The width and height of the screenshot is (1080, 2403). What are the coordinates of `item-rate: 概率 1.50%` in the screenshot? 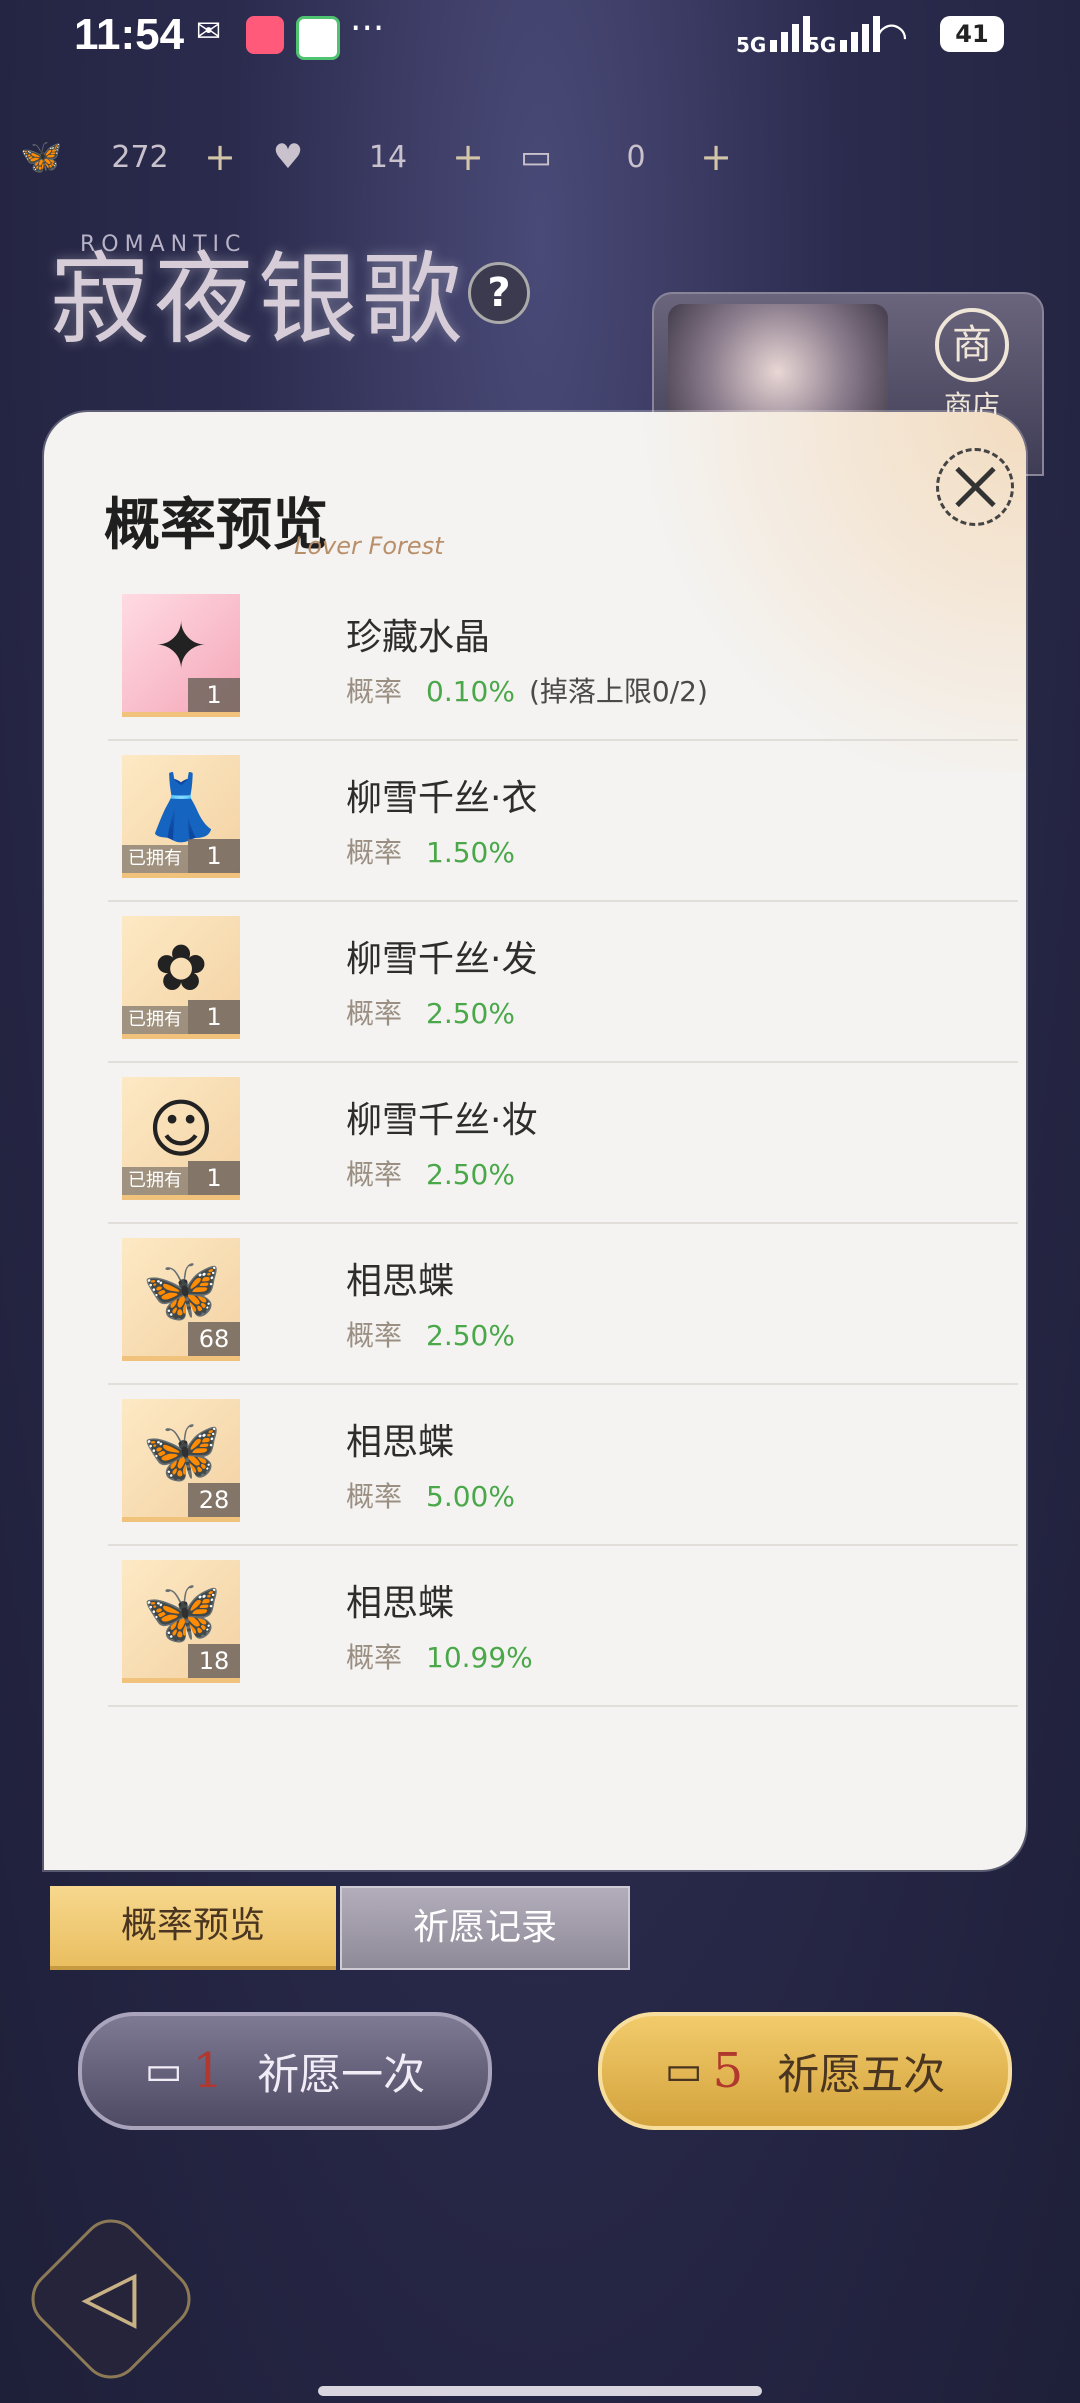 It's located at (430, 851).